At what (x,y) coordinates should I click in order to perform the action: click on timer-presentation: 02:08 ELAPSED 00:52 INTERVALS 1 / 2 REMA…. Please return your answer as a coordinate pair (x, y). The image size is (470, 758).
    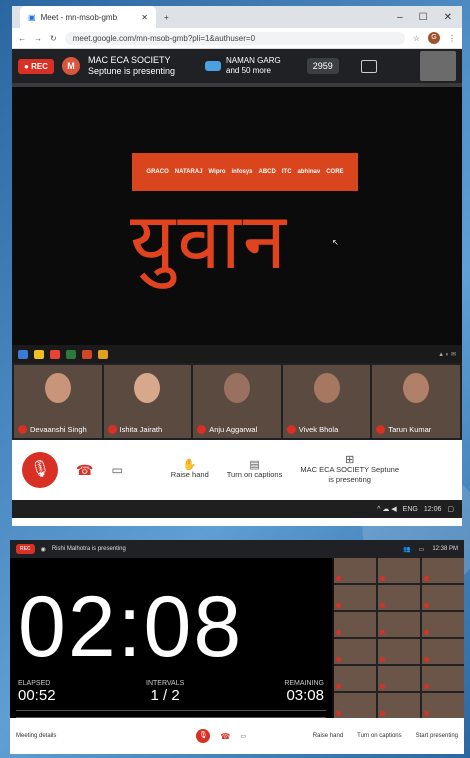
    Looking at the image, I should click on (171, 638).